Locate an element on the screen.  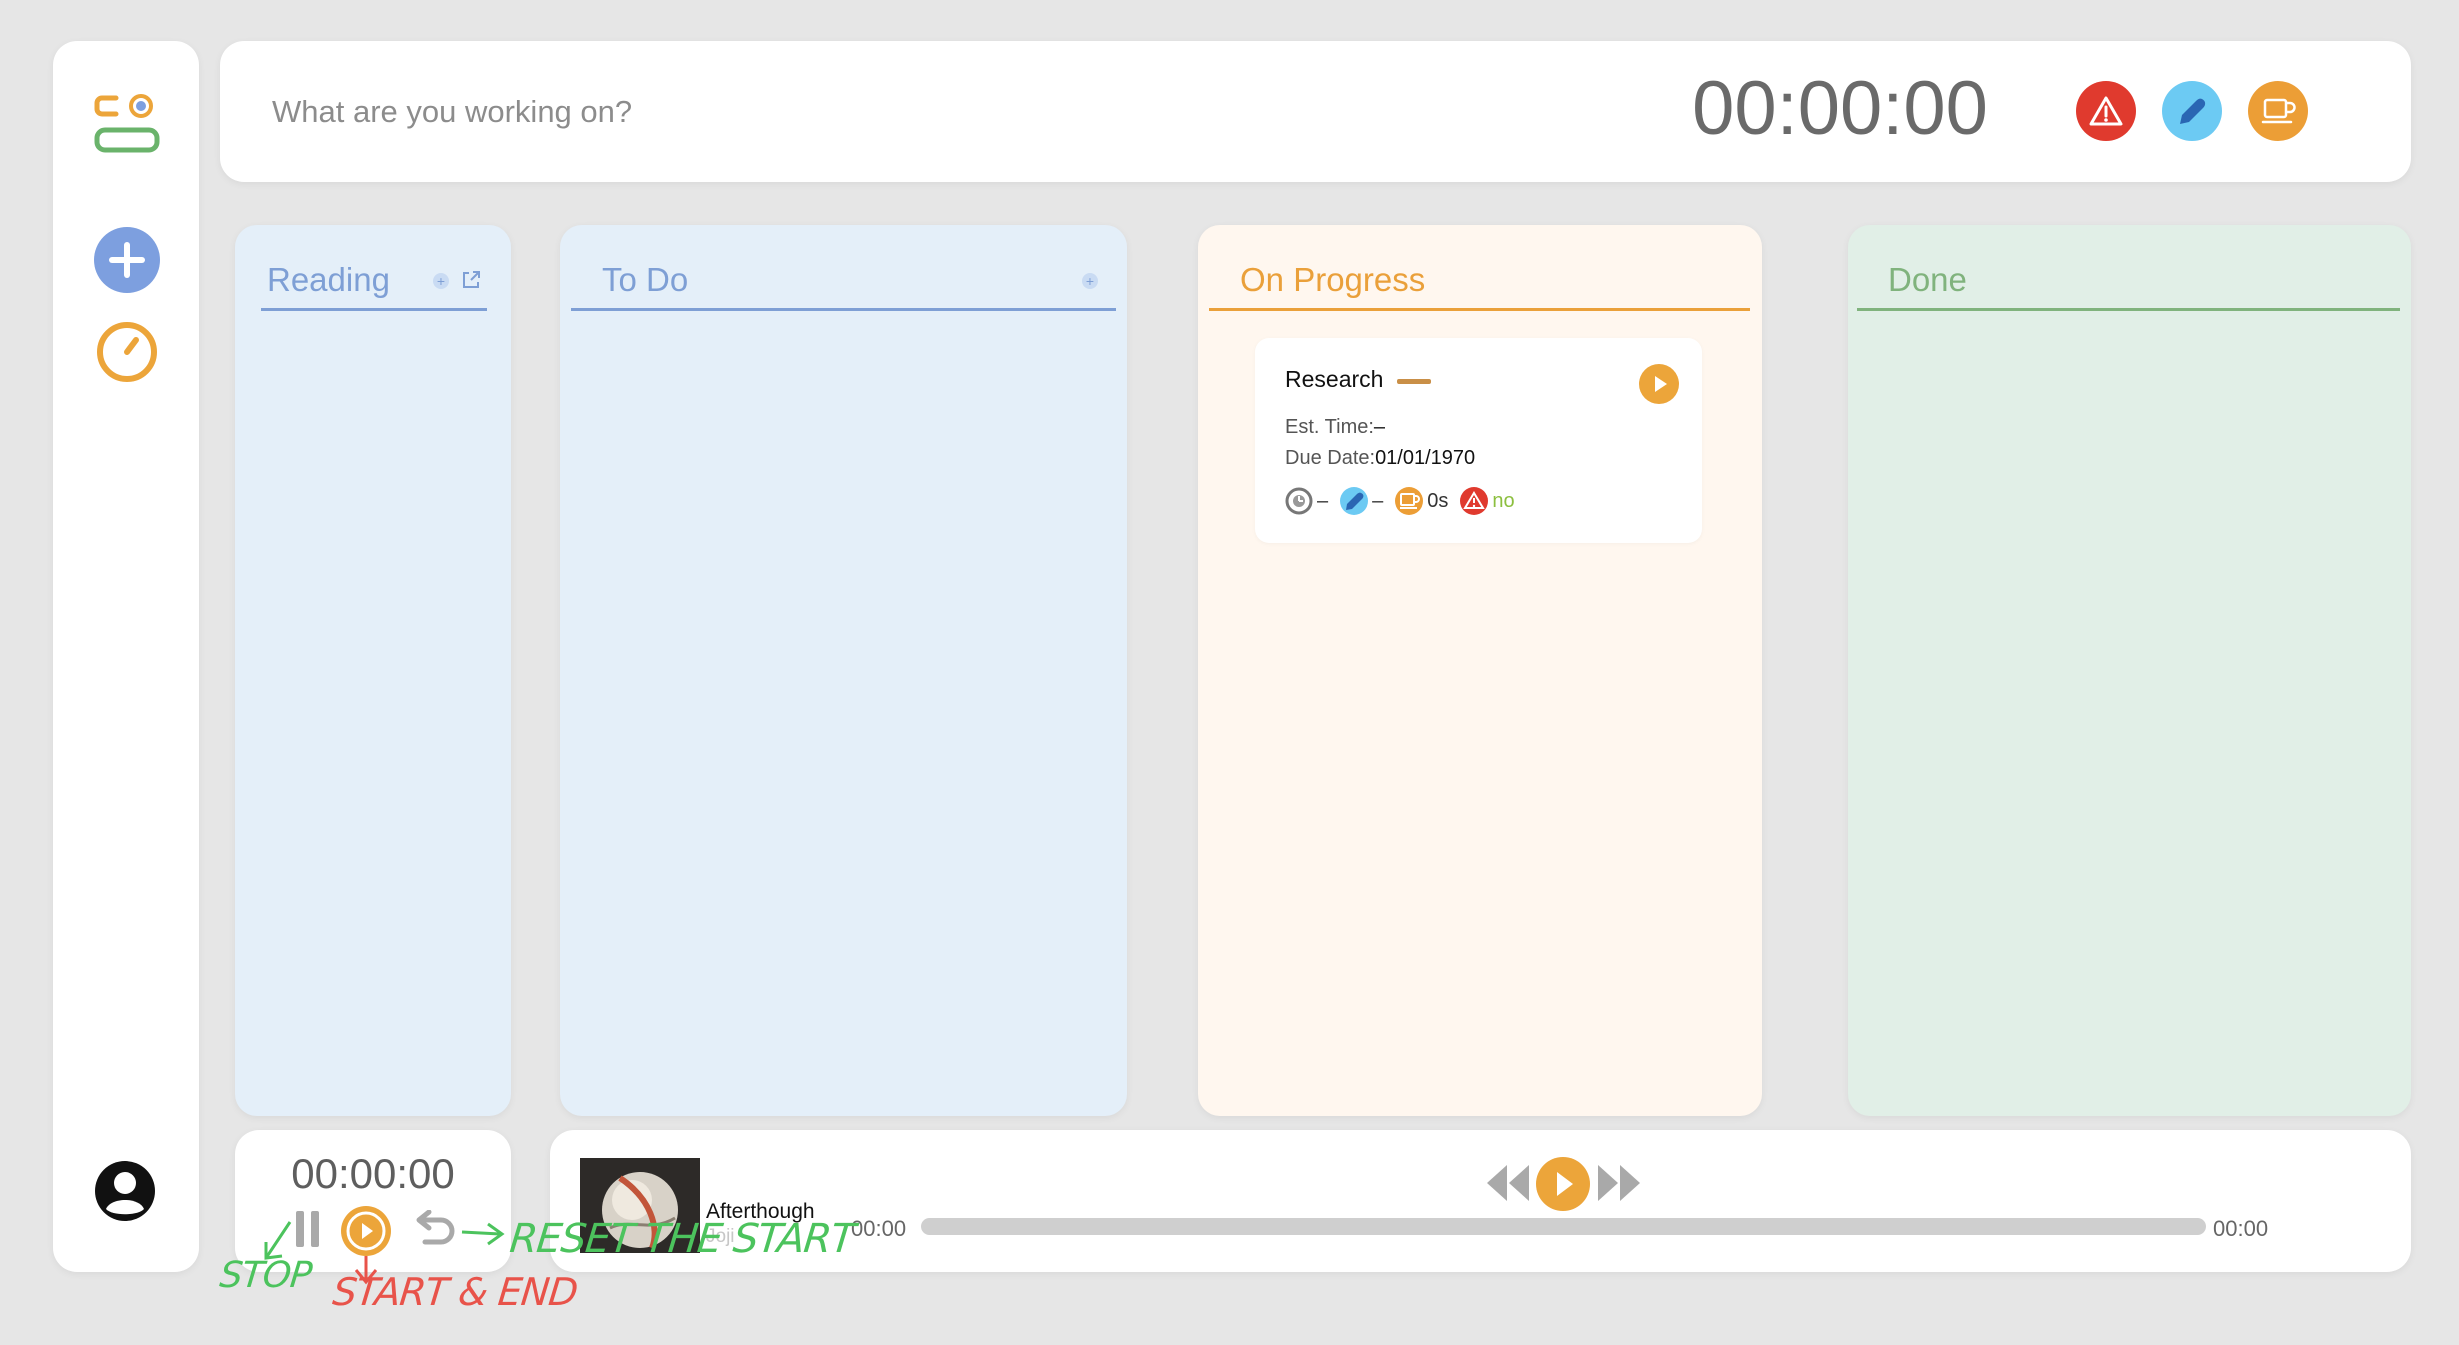
previous-track-button is located at coordinates (1508, 1185).